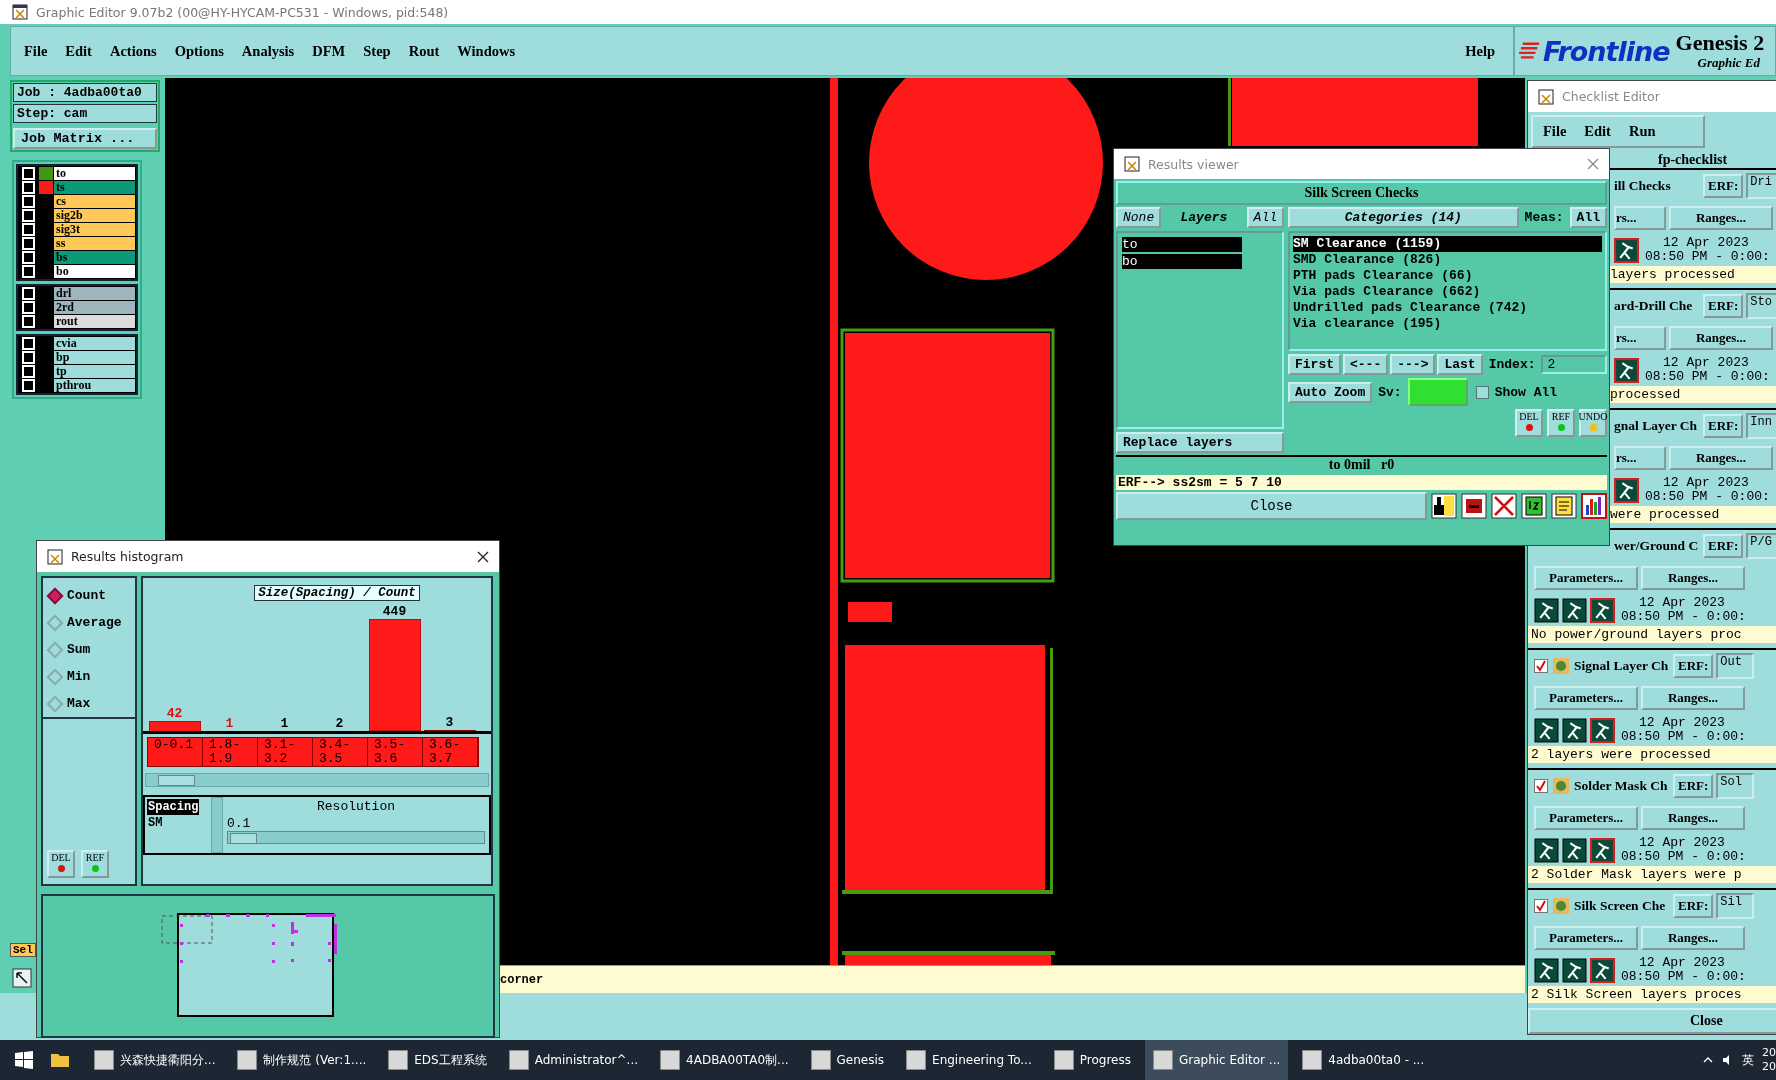  Describe the element at coordinates (268, 51) in the screenshot. I see `menu-item: Analysis` at that location.